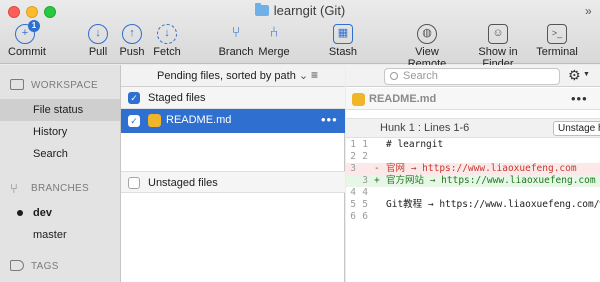 This screenshot has height=282, width=600. What do you see at coordinates (60, 132) in the screenshot?
I see `sidebar-item-history: History` at bounding box center [60, 132].